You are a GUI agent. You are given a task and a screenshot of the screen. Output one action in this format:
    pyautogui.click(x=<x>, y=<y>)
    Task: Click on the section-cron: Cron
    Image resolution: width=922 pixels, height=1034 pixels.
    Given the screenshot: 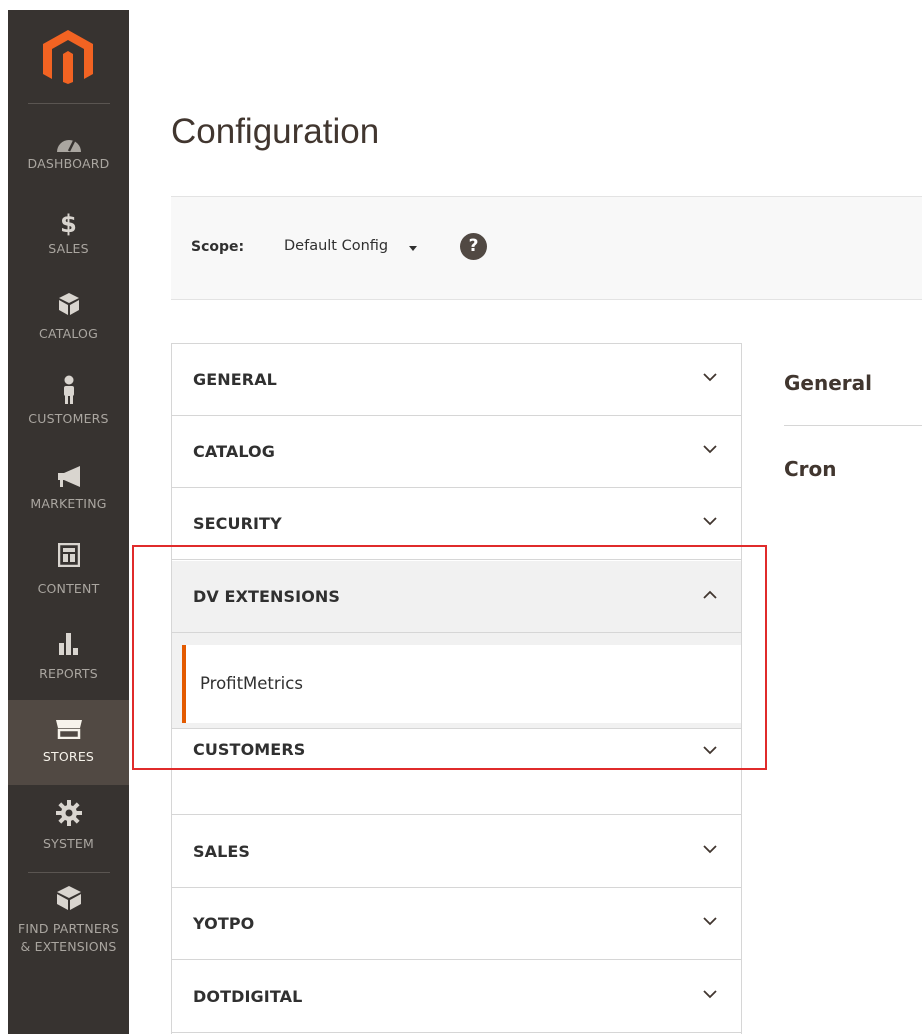 What is the action you would take?
    pyautogui.click(x=810, y=469)
    